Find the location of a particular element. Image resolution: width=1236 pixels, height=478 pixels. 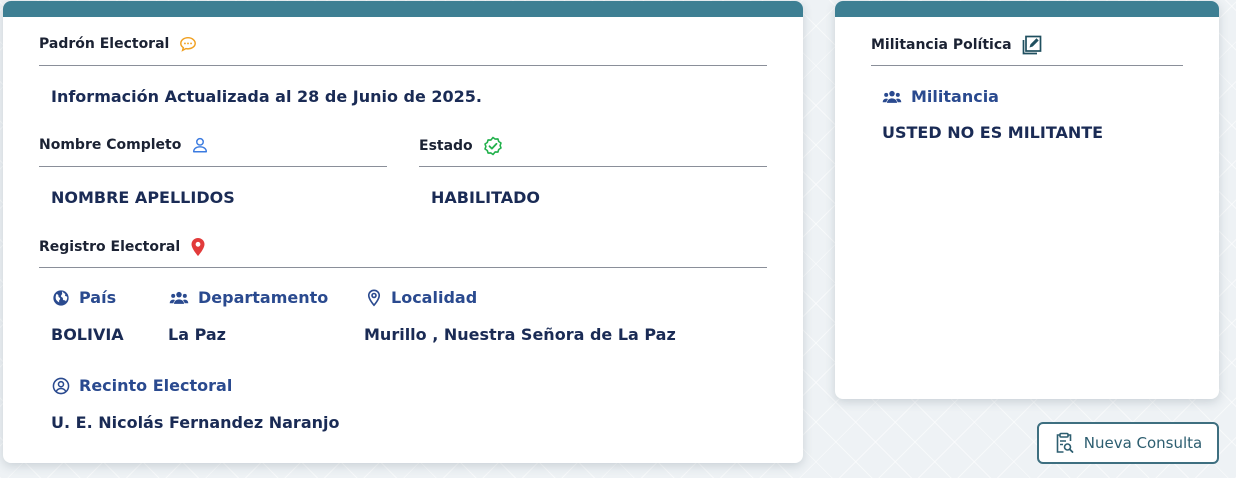

militancia-title: Militancia Política is located at coordinates (956, 45).